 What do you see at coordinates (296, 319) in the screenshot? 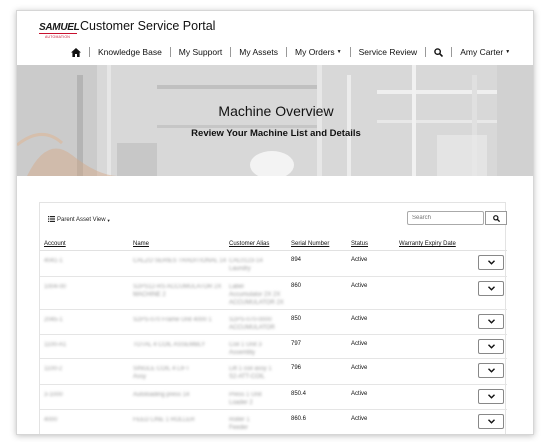
I see `cell-serial-number: 850` at bounding box center [296, 319].